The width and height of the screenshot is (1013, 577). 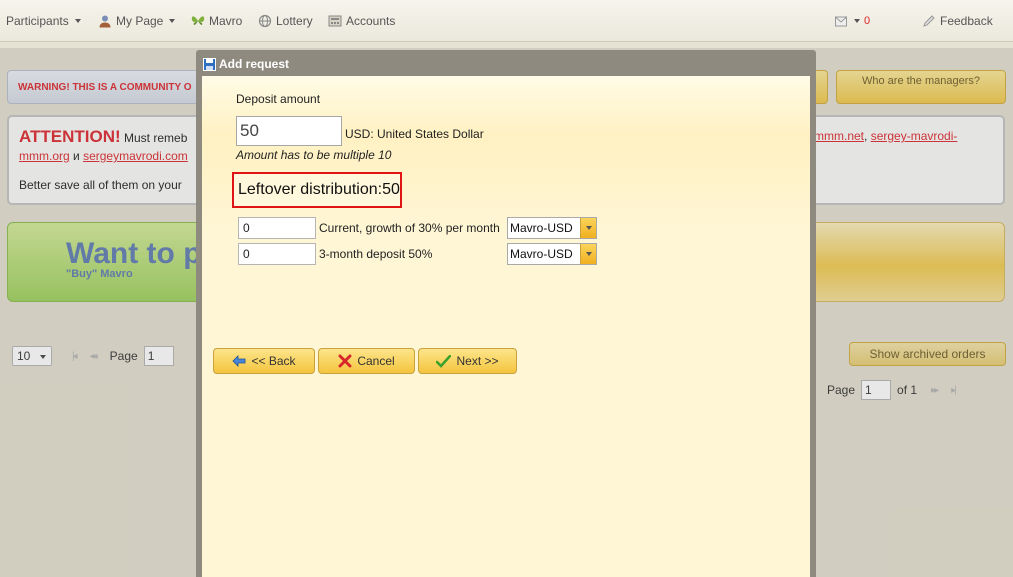 What do you see at coordinates (541, 228) in the screenshot?
I see `growth-30-currency-value: Mavro-USD` at bounding box center [541, 228].